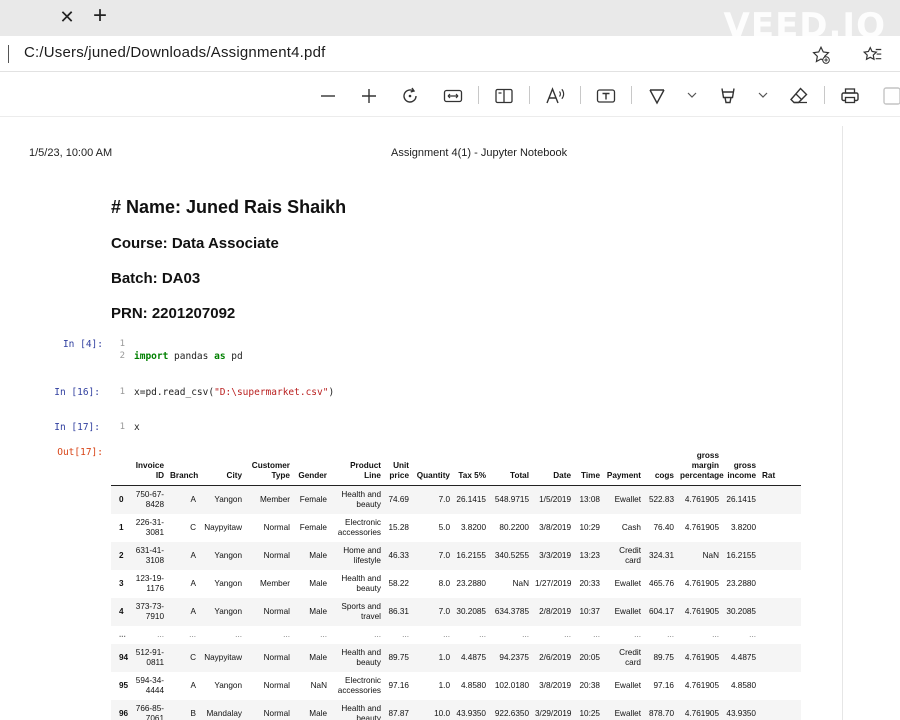  Describe the element at coordinates (453, 96) in the screenshot. I see `fit-width-icon` at that location.